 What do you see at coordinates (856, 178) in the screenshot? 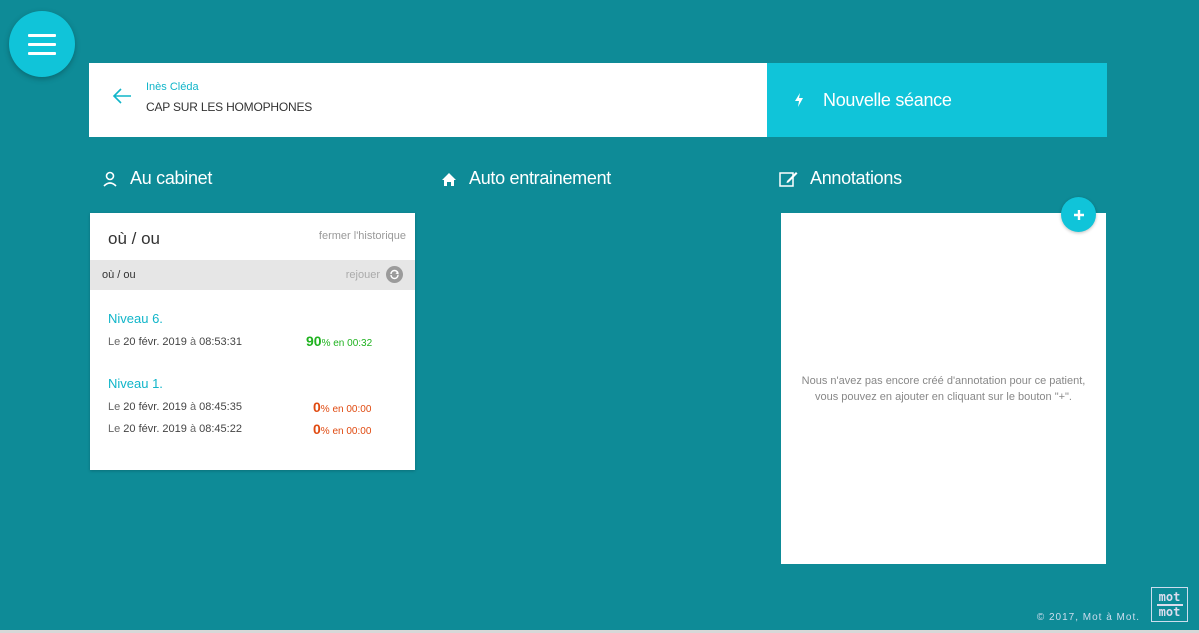
I see `section-label-annotations: Annotations` at bounding box center [856, 178].